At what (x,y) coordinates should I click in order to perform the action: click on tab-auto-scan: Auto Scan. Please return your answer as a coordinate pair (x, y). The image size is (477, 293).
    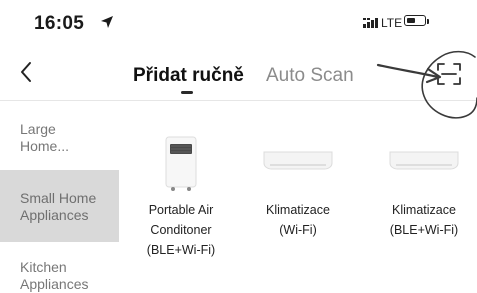
    Looking at the image, I should click on (310, 76).